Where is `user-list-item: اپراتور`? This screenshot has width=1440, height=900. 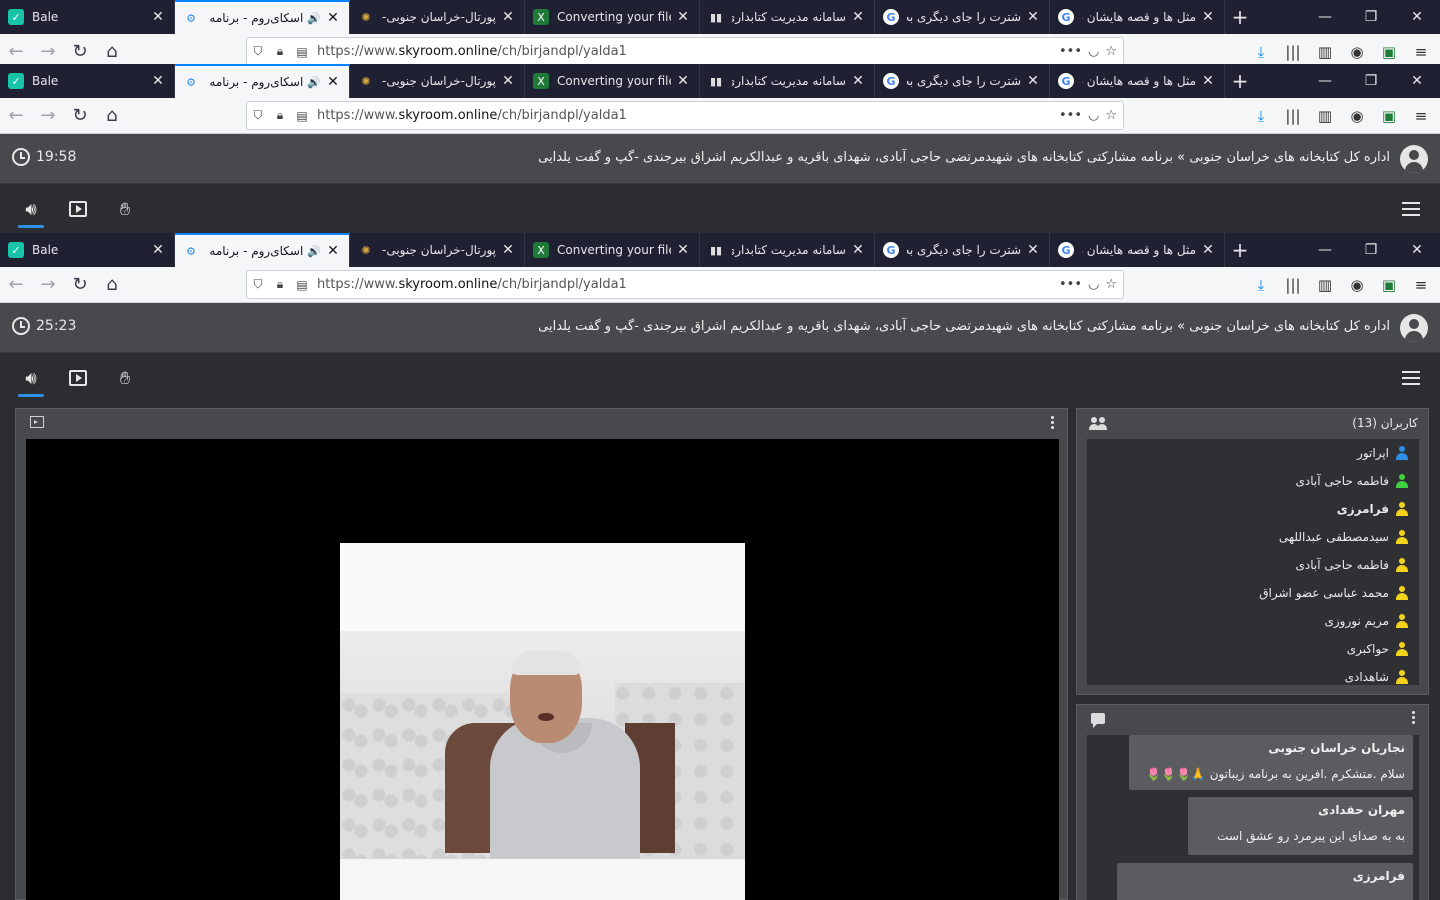
user-list-item: اپراتور is located at coordinates (1253, 453).